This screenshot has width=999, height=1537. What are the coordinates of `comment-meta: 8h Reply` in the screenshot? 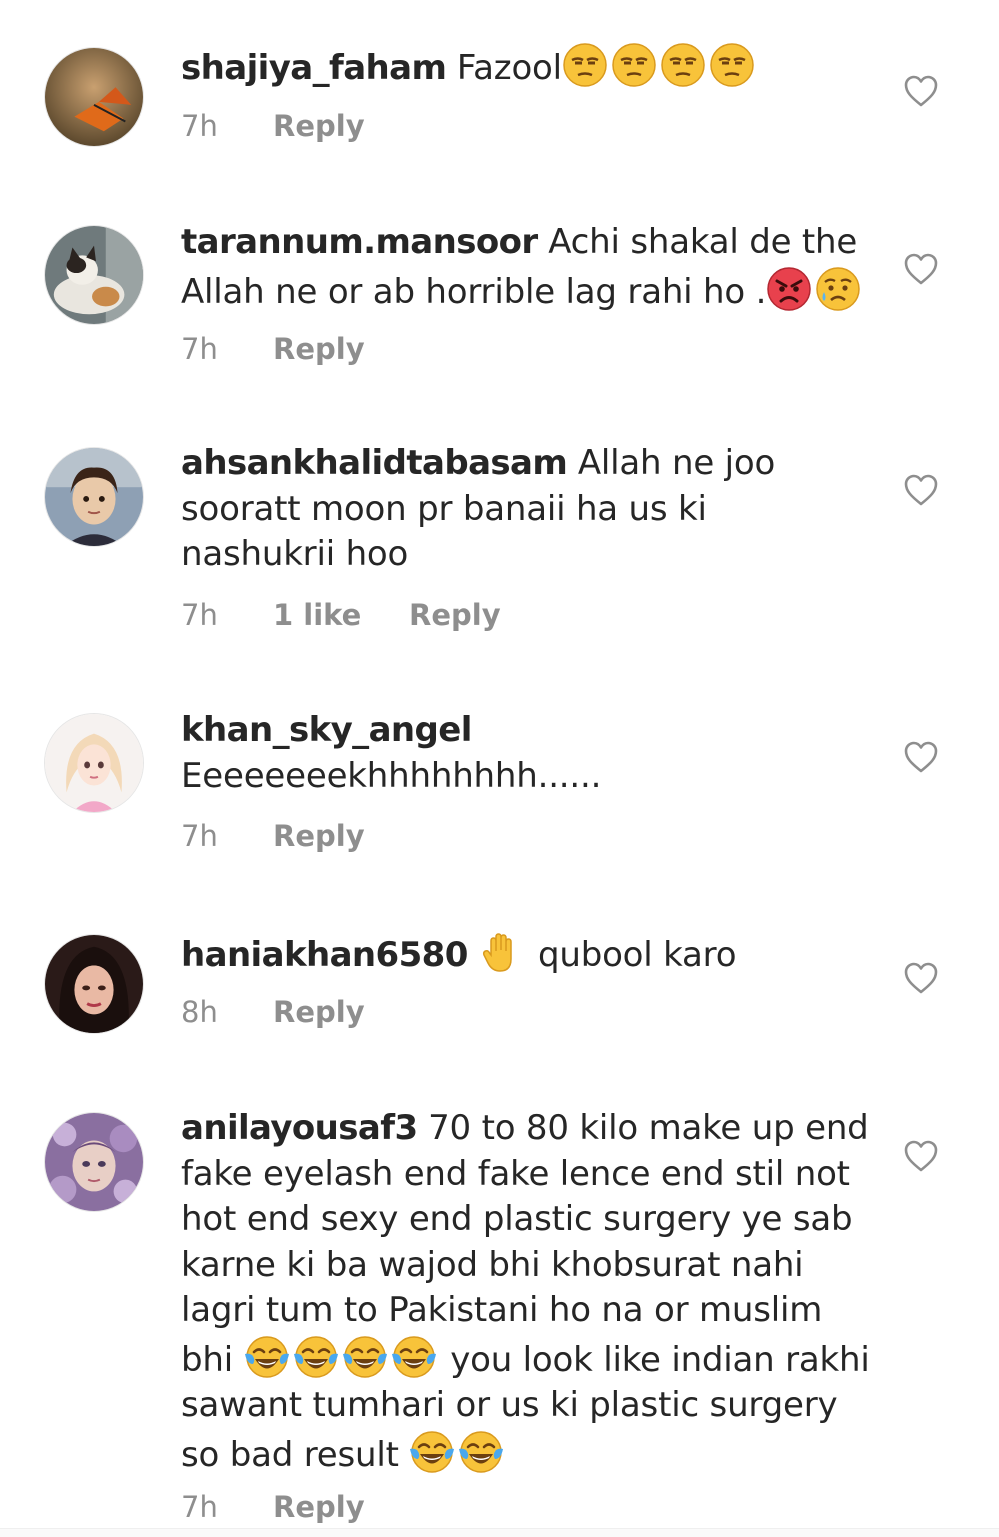 It's located at (273, 1012).